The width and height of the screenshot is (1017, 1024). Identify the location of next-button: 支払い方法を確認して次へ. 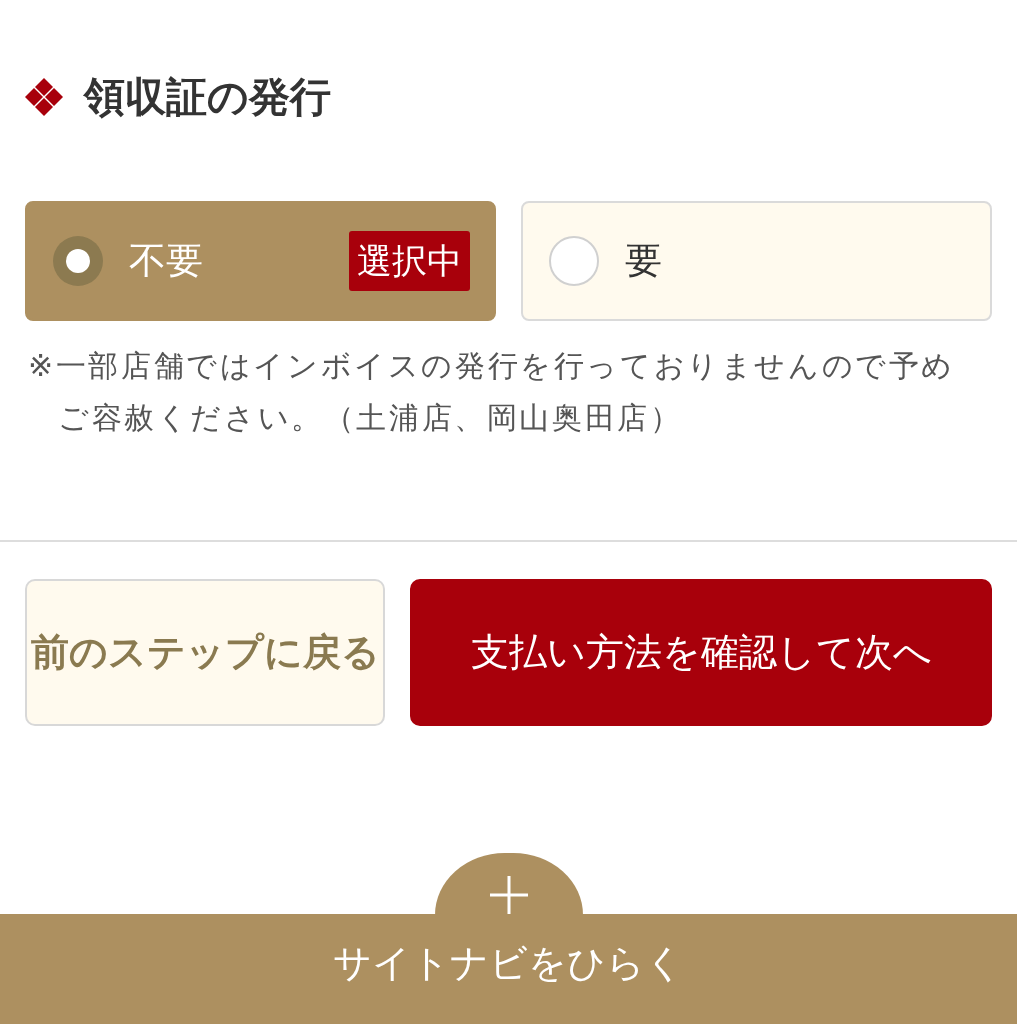
(701, 652).